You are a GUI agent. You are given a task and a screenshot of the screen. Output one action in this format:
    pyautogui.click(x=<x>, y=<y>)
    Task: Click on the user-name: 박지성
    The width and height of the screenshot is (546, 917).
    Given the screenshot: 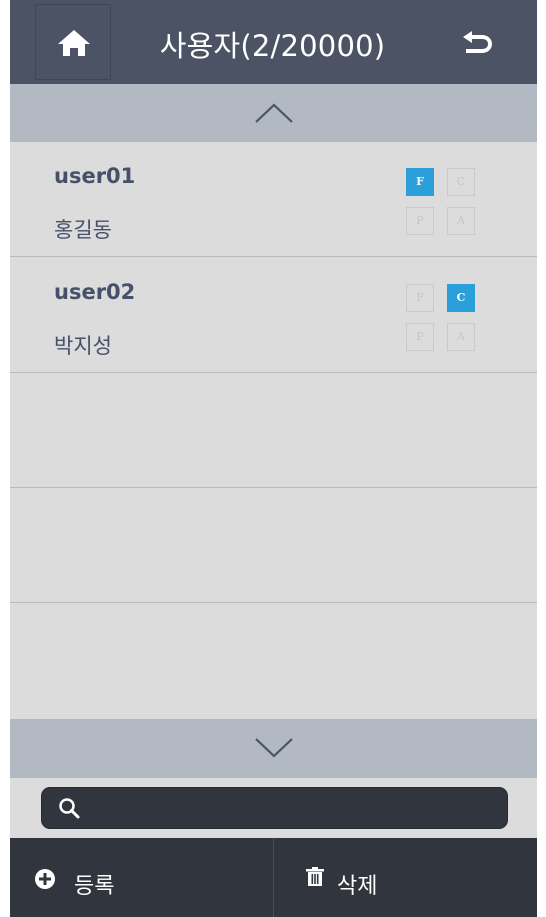 What is the action you would take?
    pyautogui.click(x=83, y=346)
    